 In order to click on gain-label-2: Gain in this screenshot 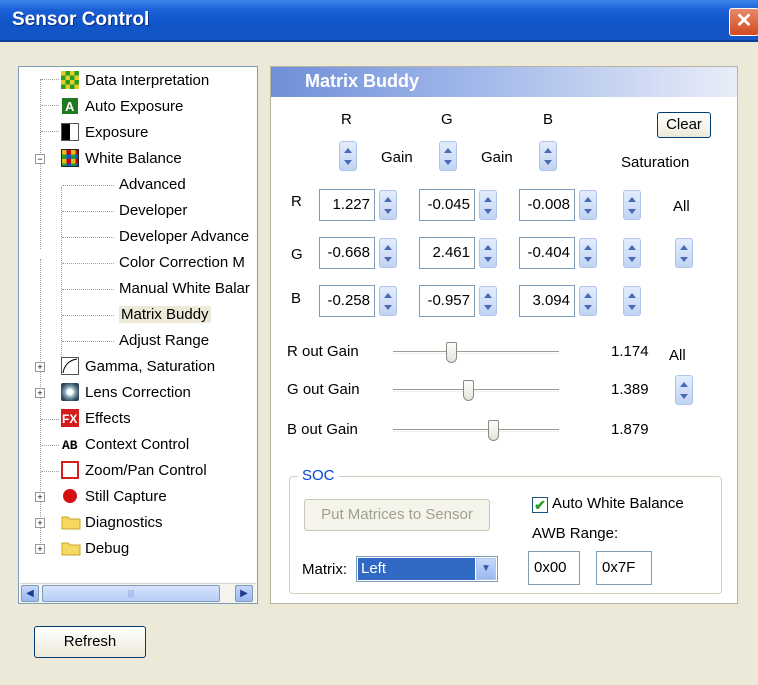, I will do `click(497, 157)`.